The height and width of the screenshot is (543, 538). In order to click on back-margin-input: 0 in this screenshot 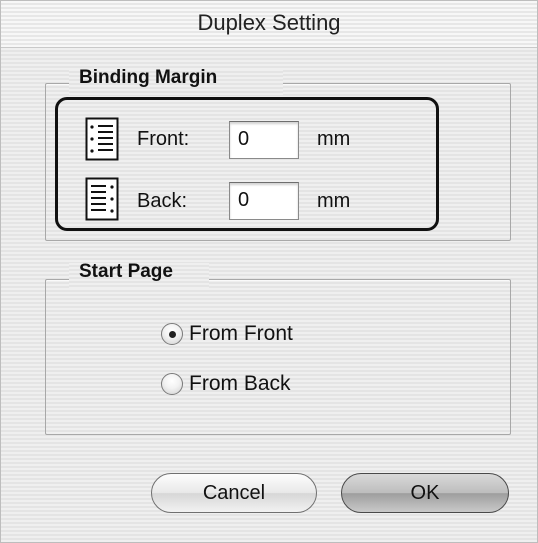, I will do `click(264, 201)`.